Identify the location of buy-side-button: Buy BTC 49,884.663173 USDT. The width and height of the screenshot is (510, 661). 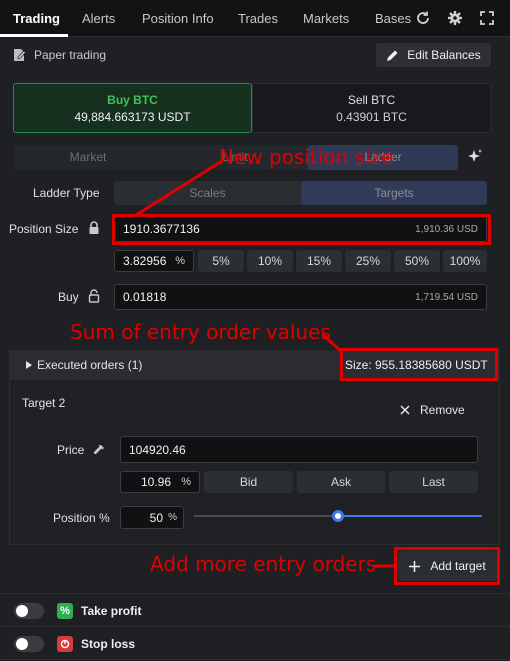
(132, 108).